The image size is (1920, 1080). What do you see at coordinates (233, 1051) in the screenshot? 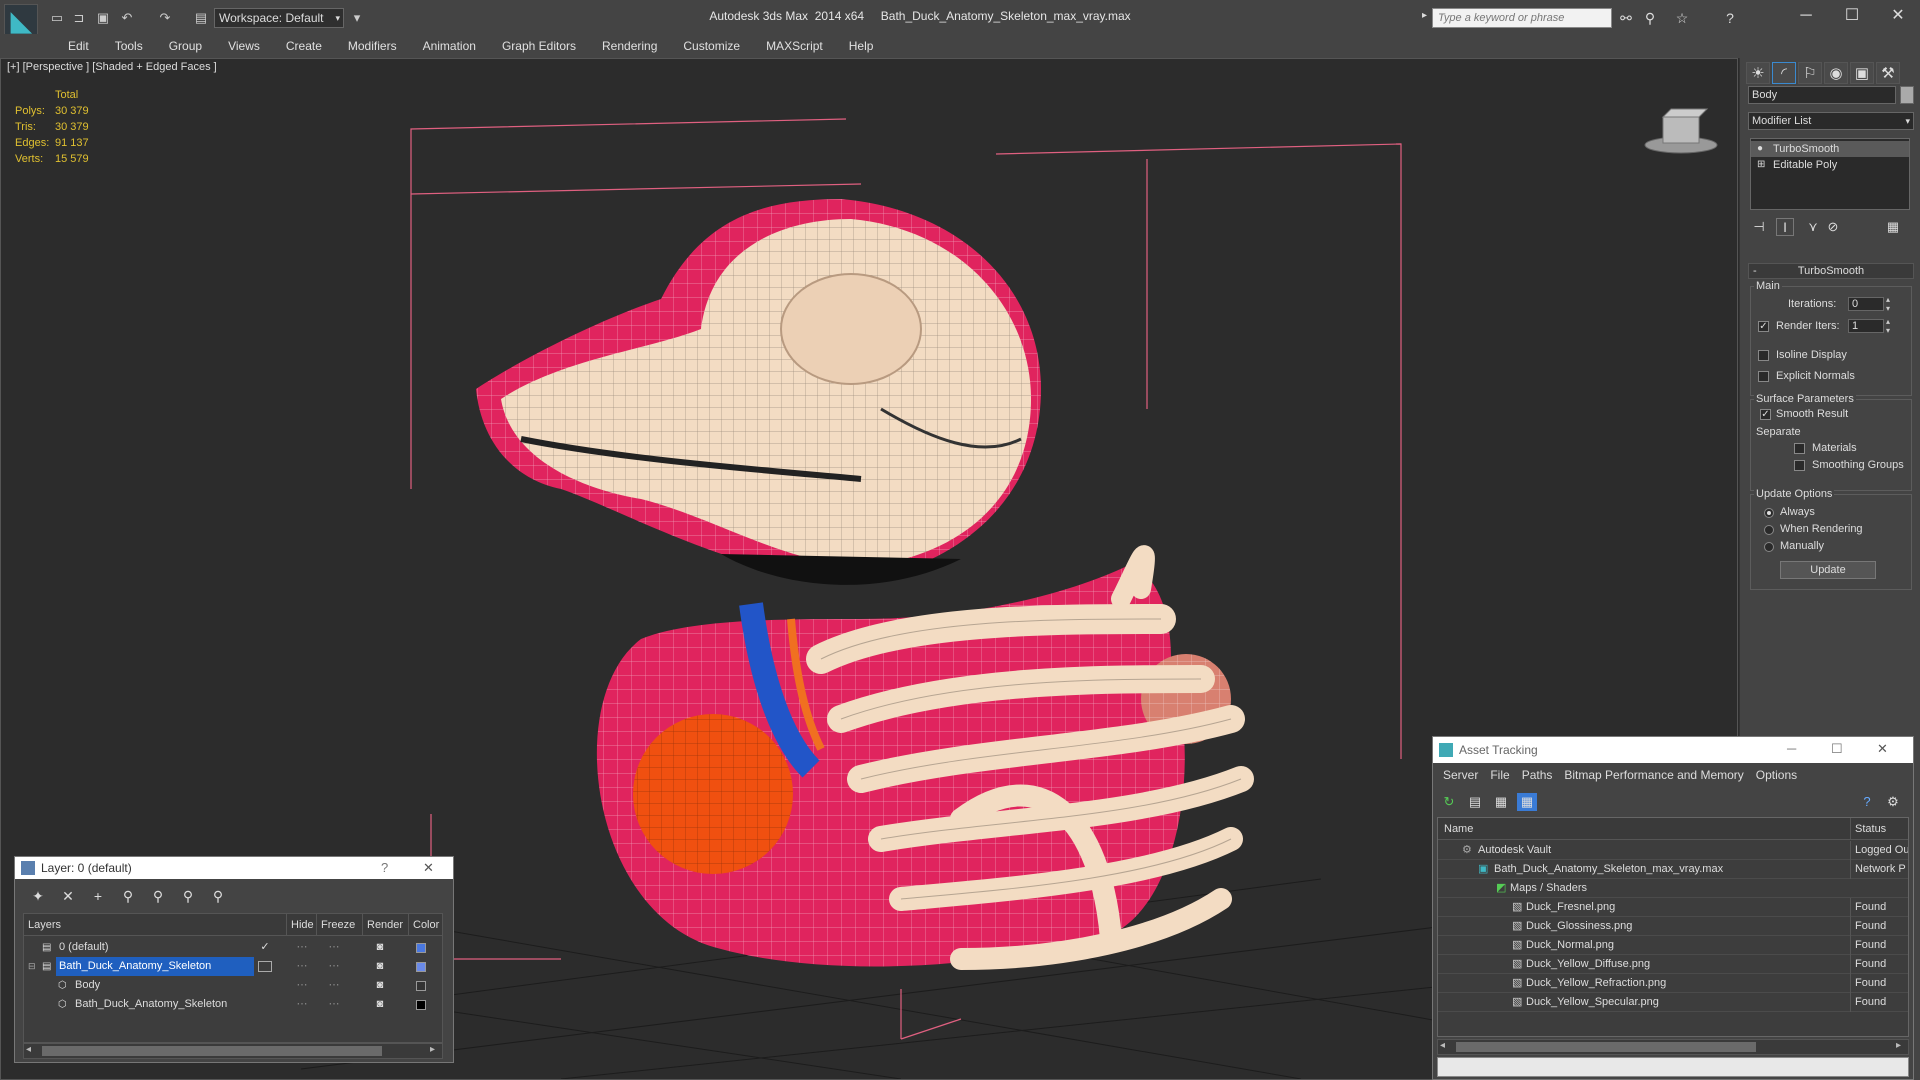
I see `layer-horizontal-scrollbar: ◂ ▸` at bounding box center [233, 1051].